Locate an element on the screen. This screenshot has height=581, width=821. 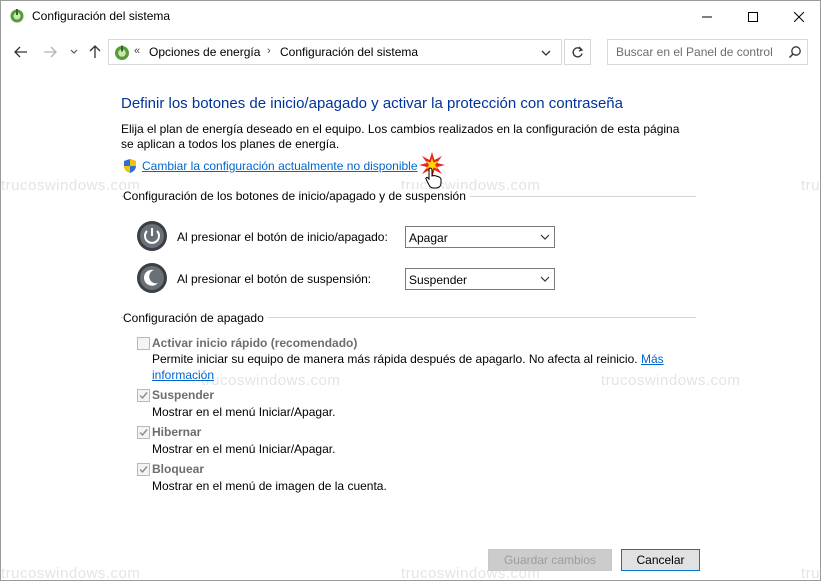
lock-option-label: Bloquear is located at coordinates (178, 469).